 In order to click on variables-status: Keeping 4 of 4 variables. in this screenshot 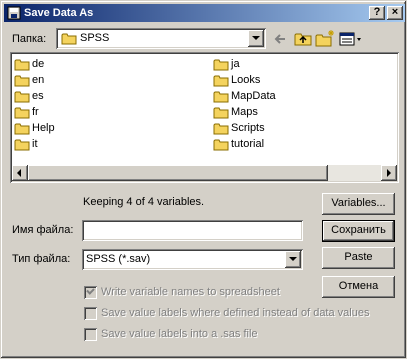, I will do `click(144, 202)`.